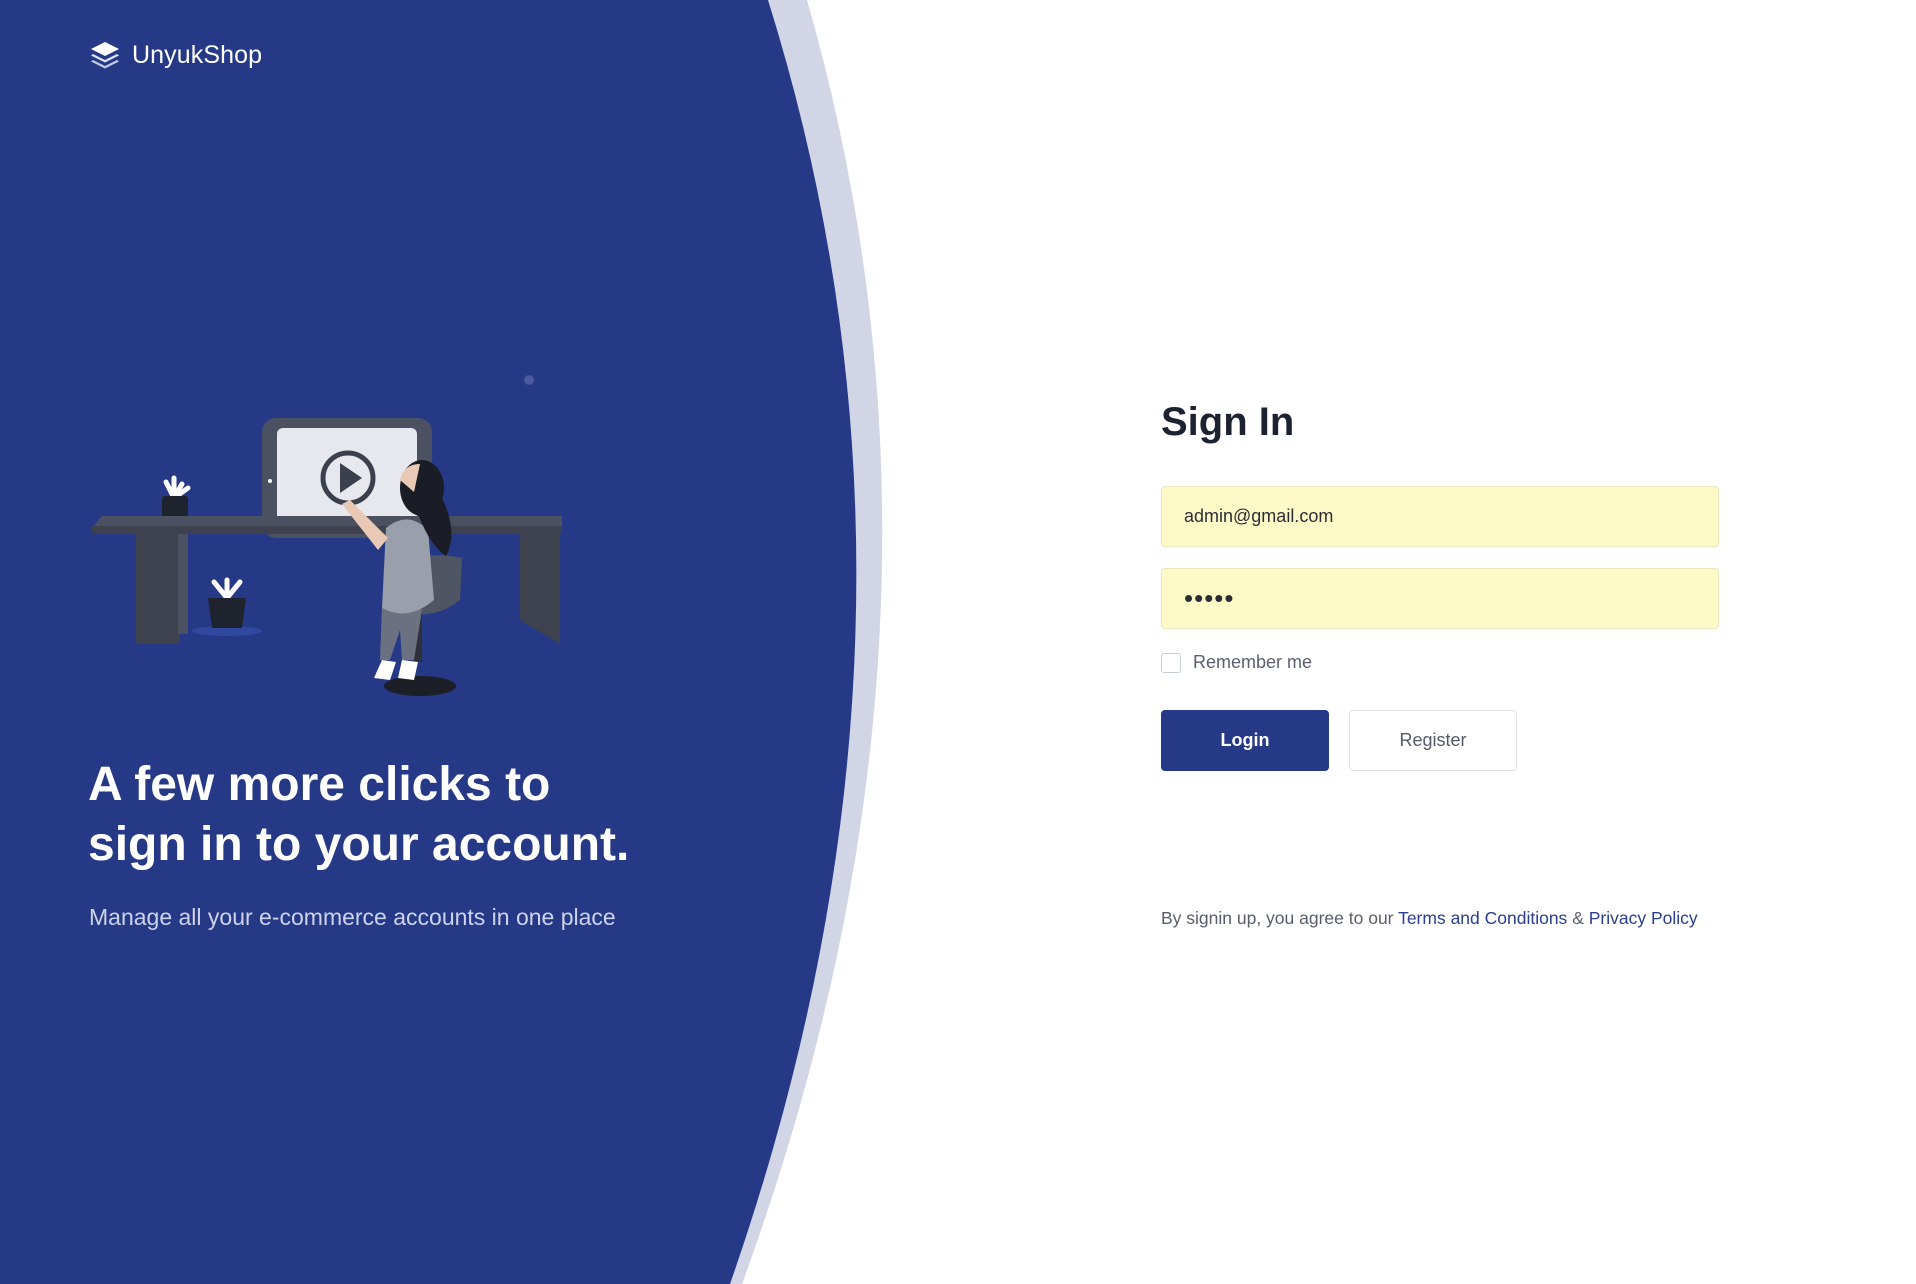 The width and height of the screenshot is (1916, 1284). What do you see at coordinates (1277, 918) in the screenshot?
I see `legal-prefix: By signin up, you agree to our` at bounding box center [1277, 918].